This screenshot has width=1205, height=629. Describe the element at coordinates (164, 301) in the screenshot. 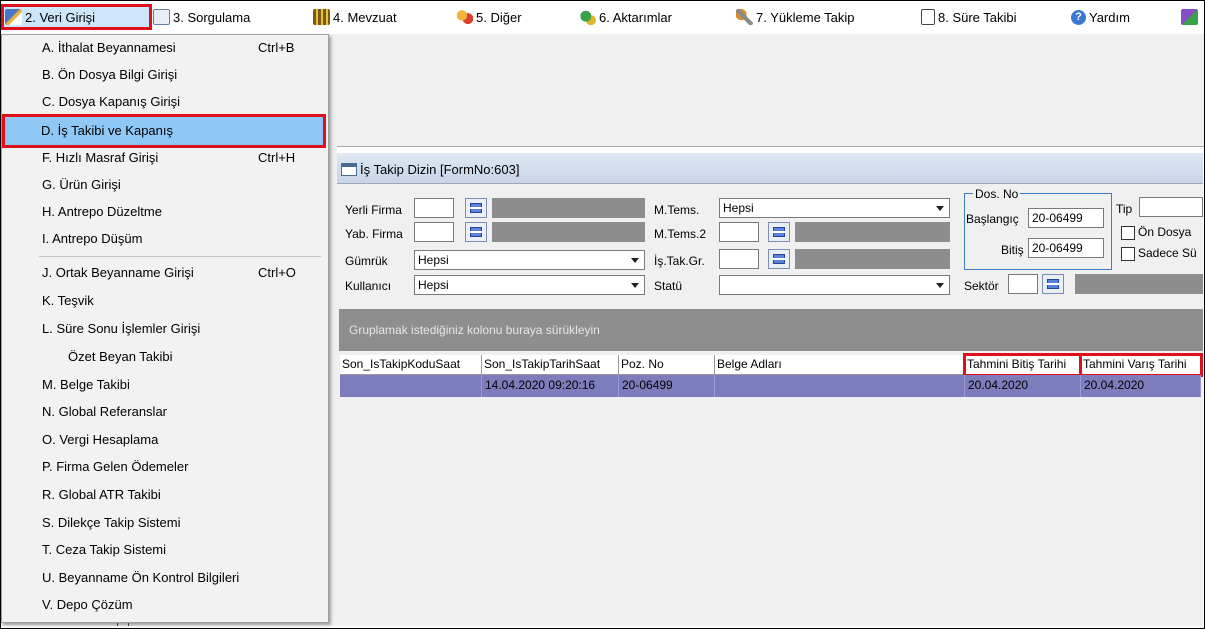

I see `menu-item-tesvik: K. Teşvik` at that location.